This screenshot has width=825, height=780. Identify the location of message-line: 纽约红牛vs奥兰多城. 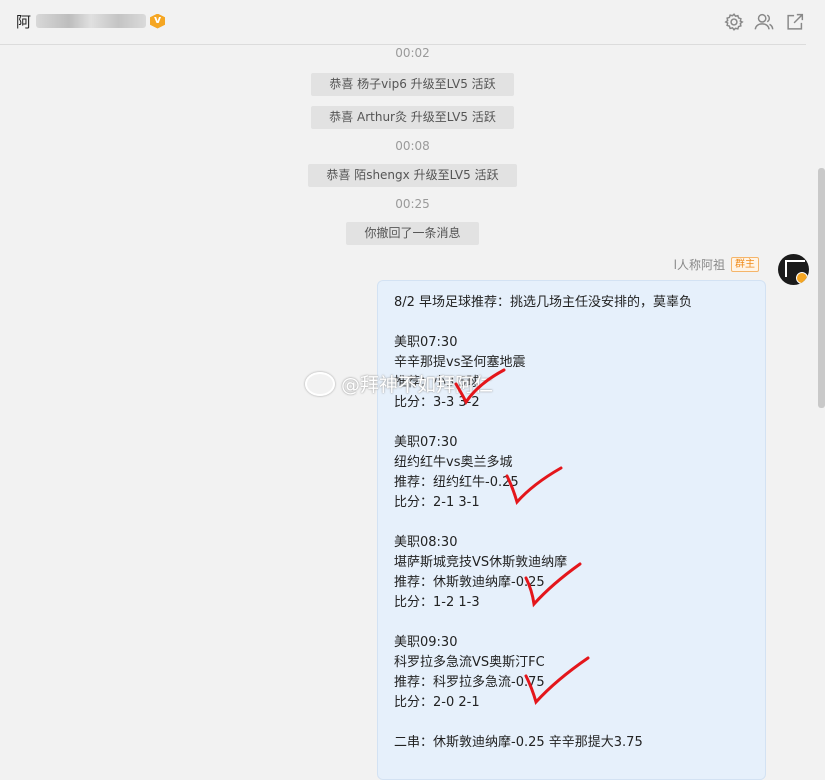
(453, 462).